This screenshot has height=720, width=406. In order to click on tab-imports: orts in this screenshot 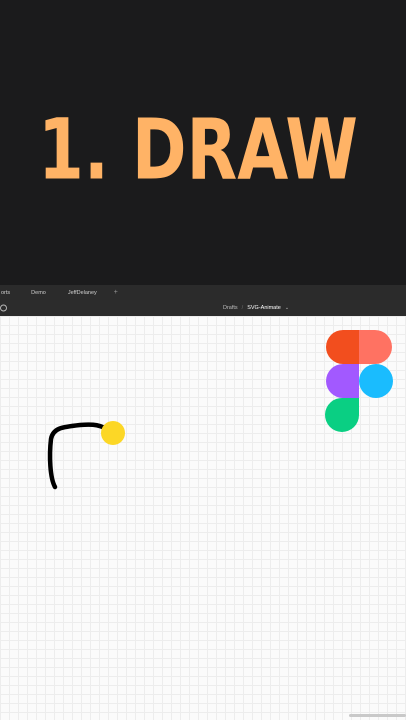, I will do `click(10, 292)`.